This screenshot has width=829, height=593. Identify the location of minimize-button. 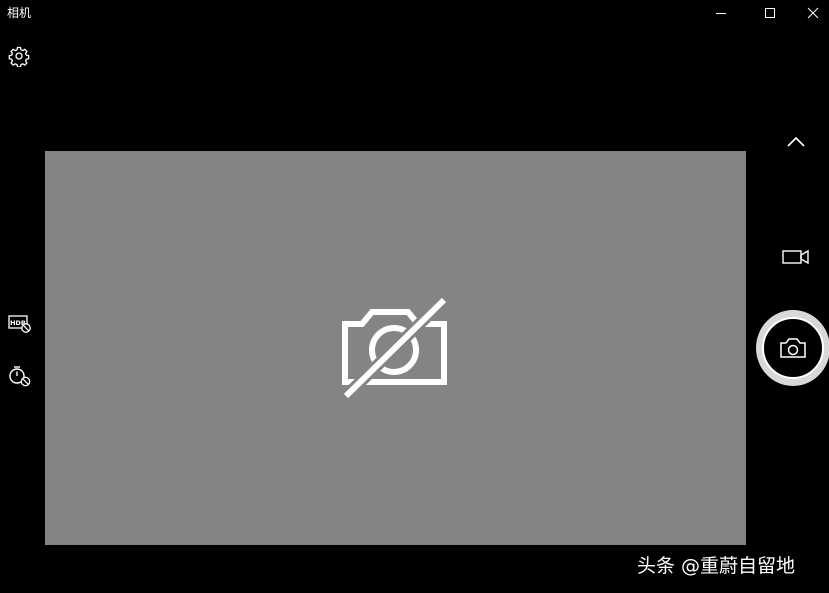
(721, 13).